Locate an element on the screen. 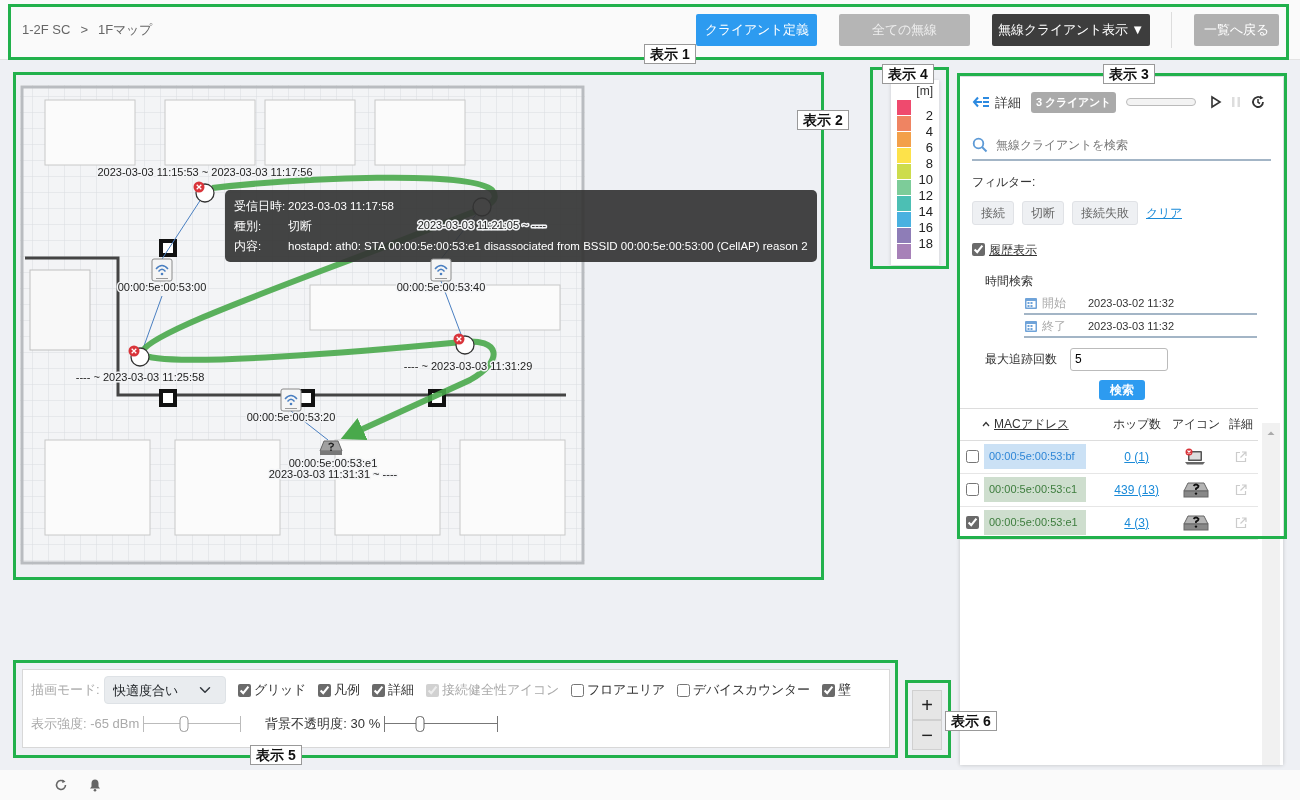 This screenshot has width=1300, height=800. play-icon is located at coordinates (1216, 102).